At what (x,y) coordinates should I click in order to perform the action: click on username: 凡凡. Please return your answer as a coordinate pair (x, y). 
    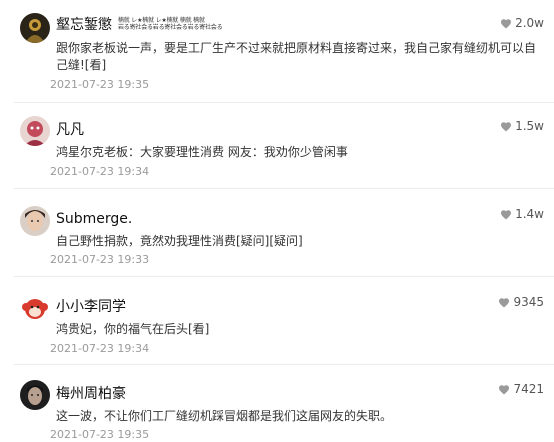
    Looking at the image, I should click on (70, 130).